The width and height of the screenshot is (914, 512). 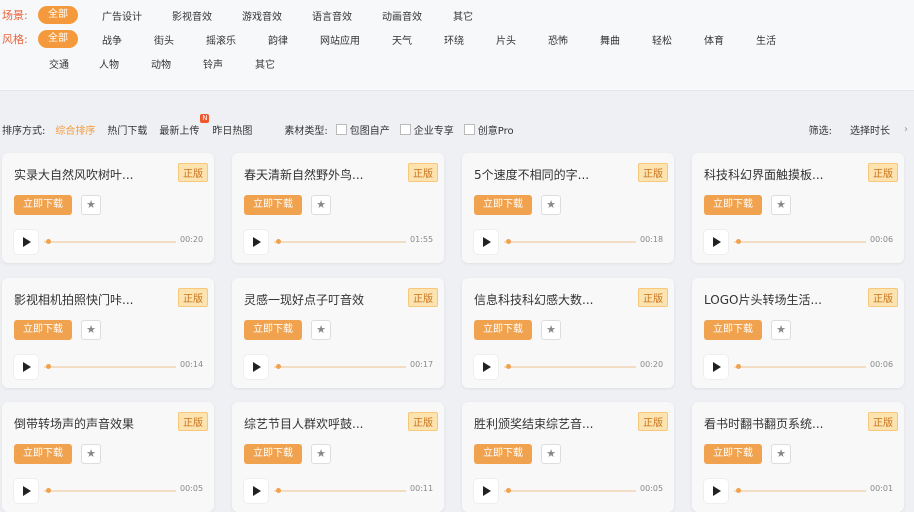 What do you see at coordinates (402, 39) in the screenshot?
I see `style-option: 天气` at bounding box center [402, 39].